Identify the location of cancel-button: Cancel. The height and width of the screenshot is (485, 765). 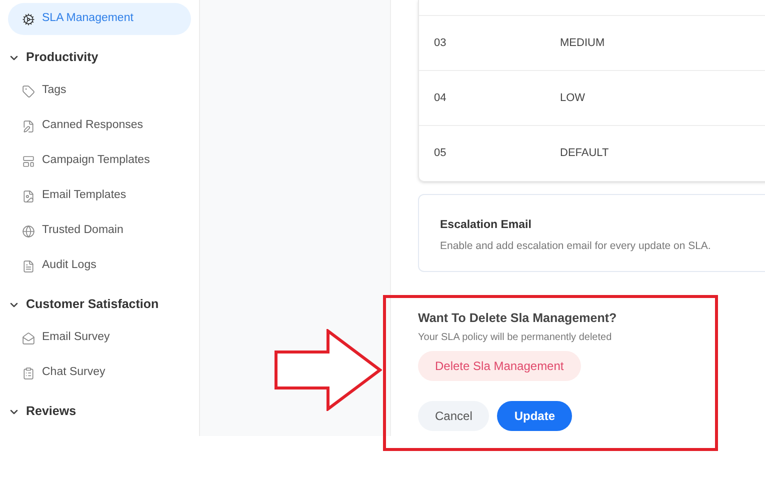
(454, 415).